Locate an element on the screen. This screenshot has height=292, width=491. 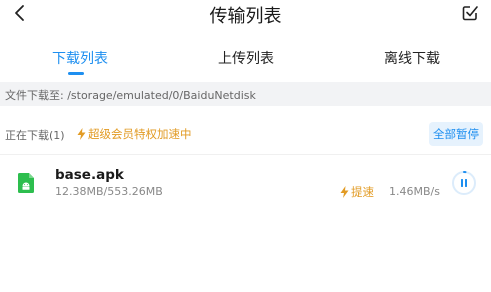
header: 传输列表 is located at coordinates (245, 14).